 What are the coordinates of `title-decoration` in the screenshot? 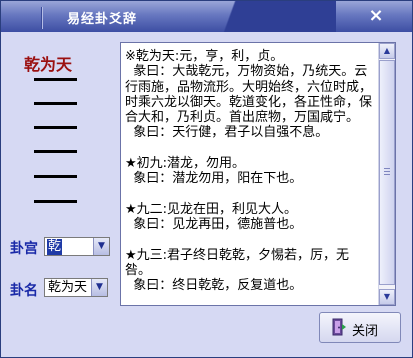 It's located at (261, 16).